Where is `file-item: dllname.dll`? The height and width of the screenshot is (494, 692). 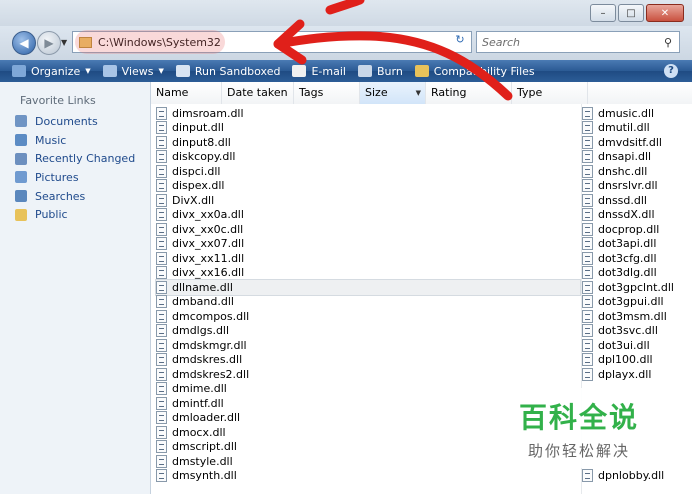
file-item: dllname.dll is located at coordinates (368, 287).